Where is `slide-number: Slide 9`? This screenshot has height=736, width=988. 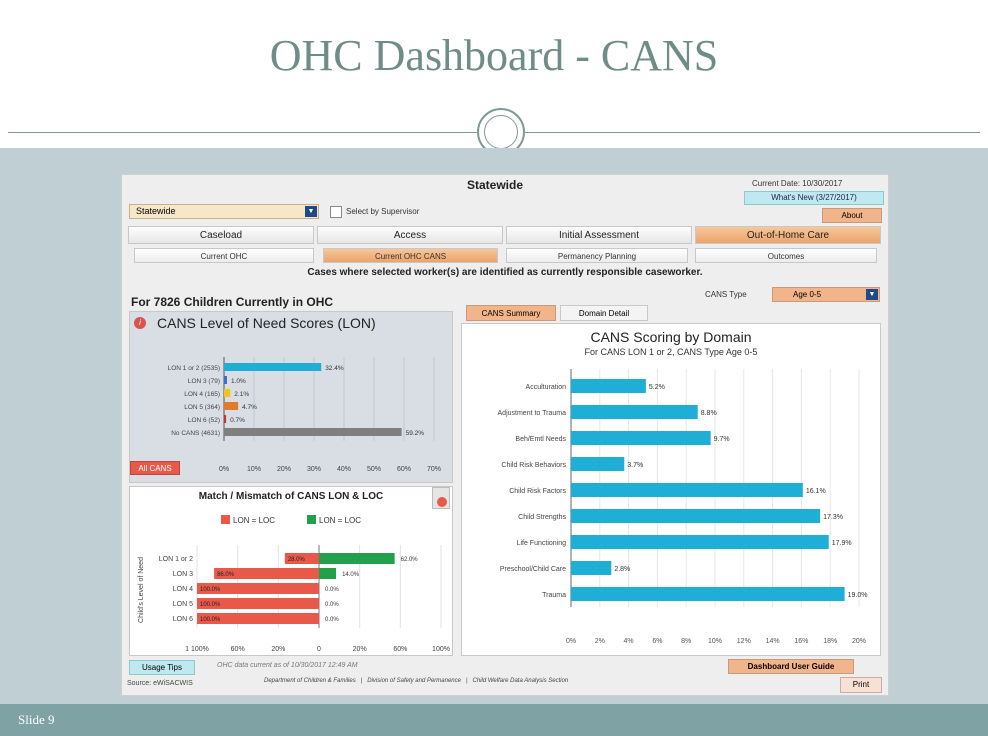 slide-number: Slide 9 is located at coordinates (36, 719).